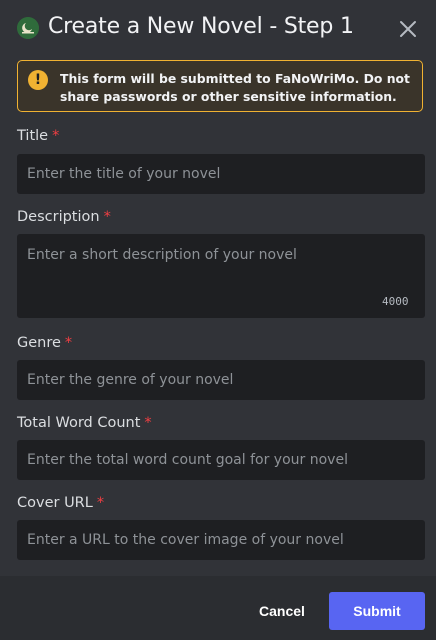 The image size is (436, 640). What do you see at coordinates (377, 611) in the screenshot?
I see `submit-button: Submit` at bounding box center [377, 611].